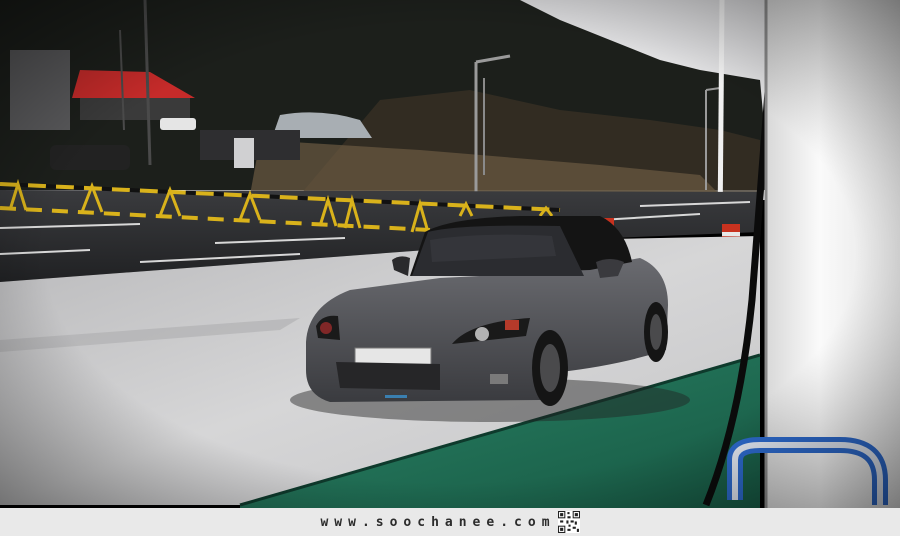 Image resolution: width=900 pixels, height=536 pixels. Describe the element at coordinates (568, 522) in the screenshot. I see `qr-code-icon` at that location.